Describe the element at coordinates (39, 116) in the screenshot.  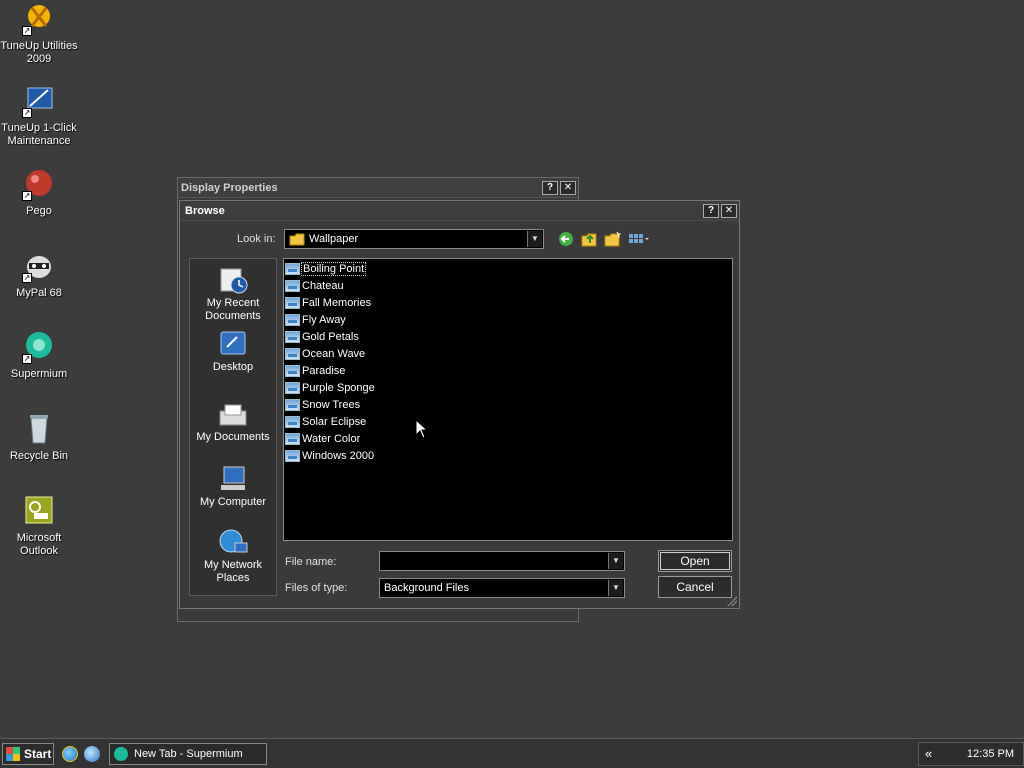
I see `desktop-icon-tuneup-1click: ↗ TuneUp 1-Click Maintenance` at that location.